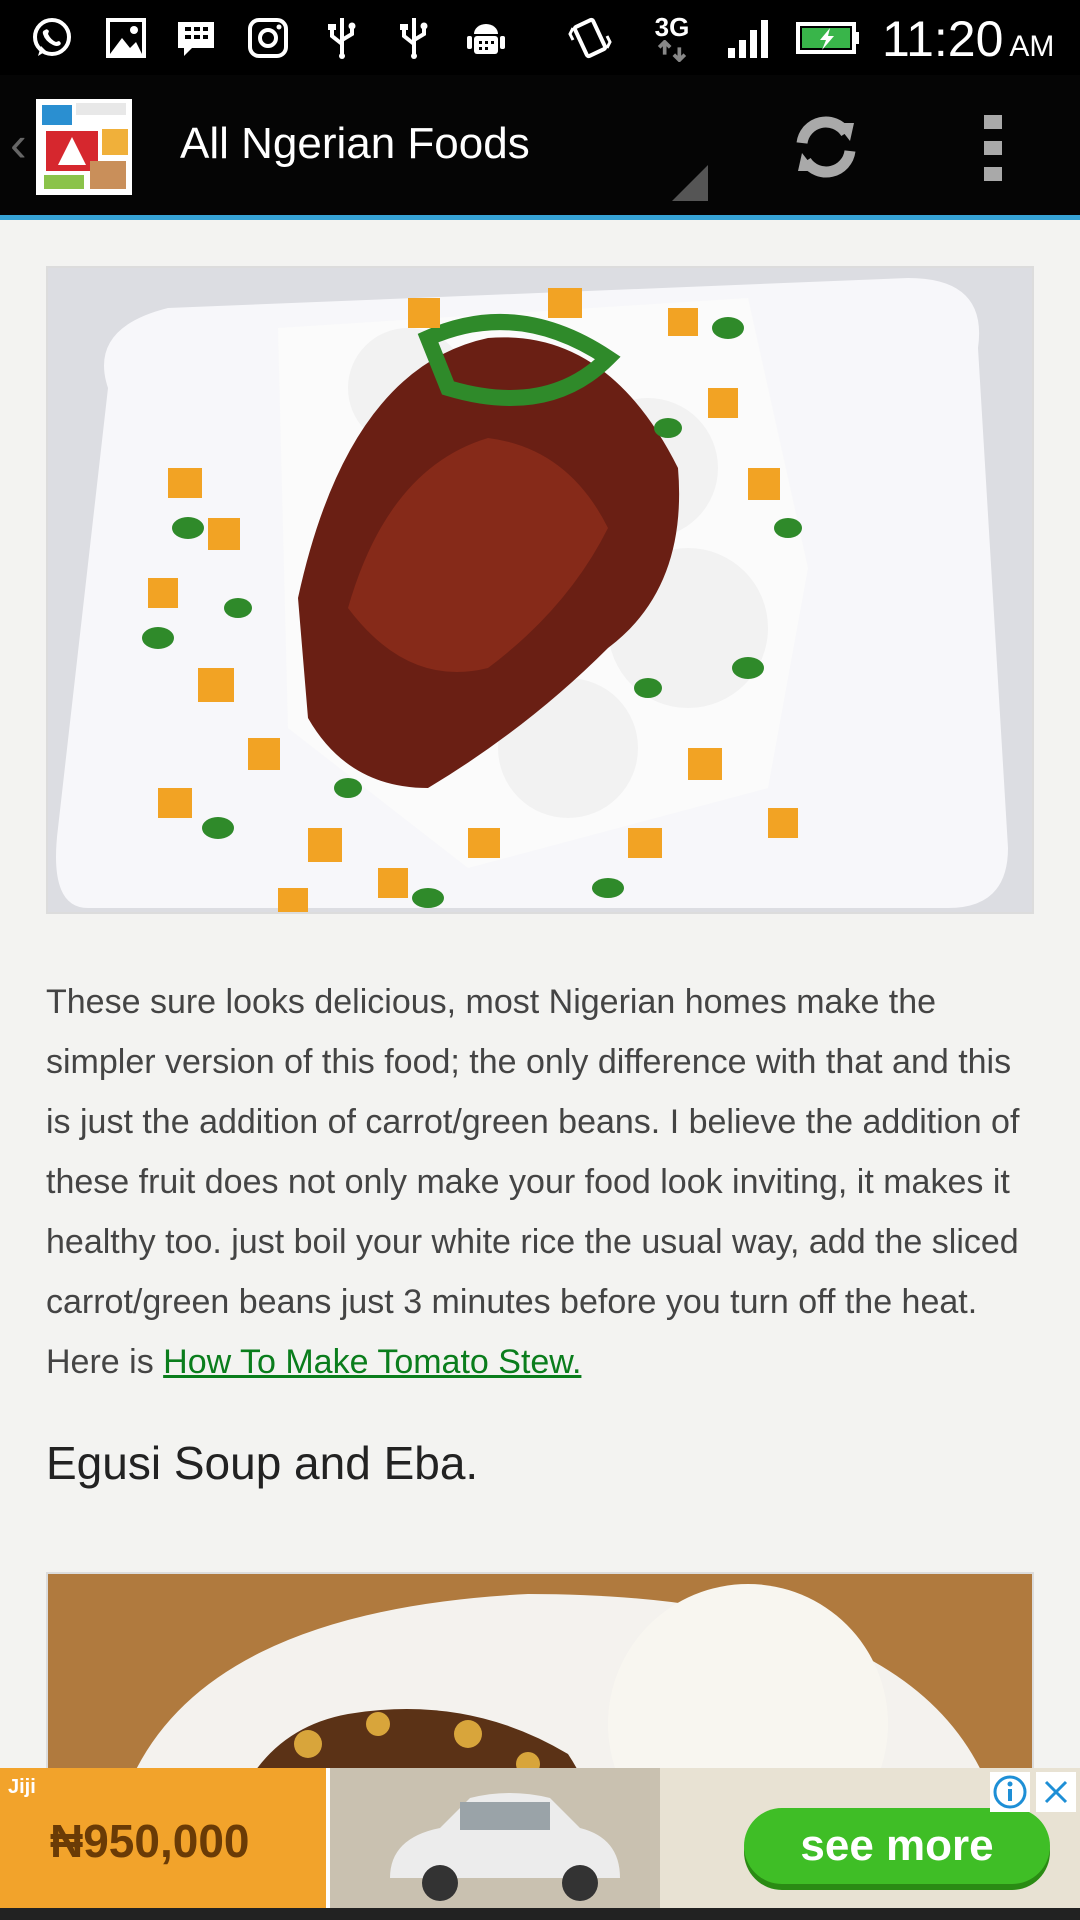  I want to click on section-heading: Egusi Soup and Eba., so click(262, 1463).